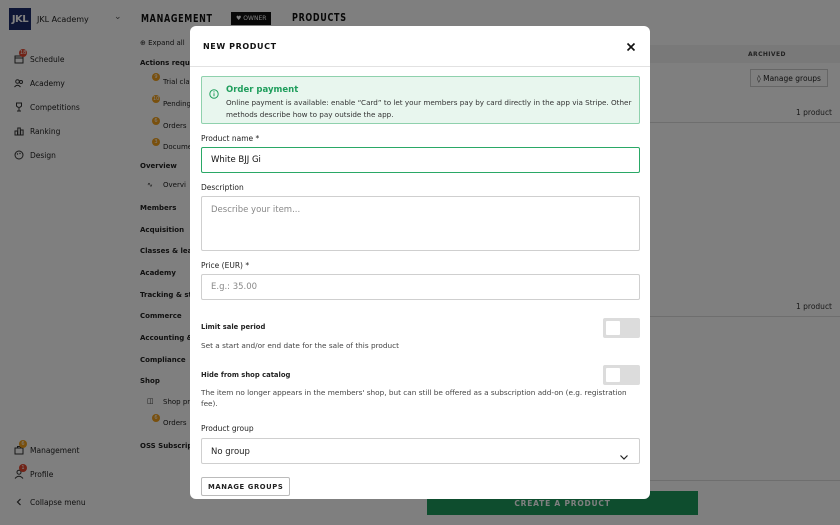 Image resolution: width=840 pixels, height=525 pixels. I want to click on hide-catalog-label: Hide from shop catalog, so click(246, 375).